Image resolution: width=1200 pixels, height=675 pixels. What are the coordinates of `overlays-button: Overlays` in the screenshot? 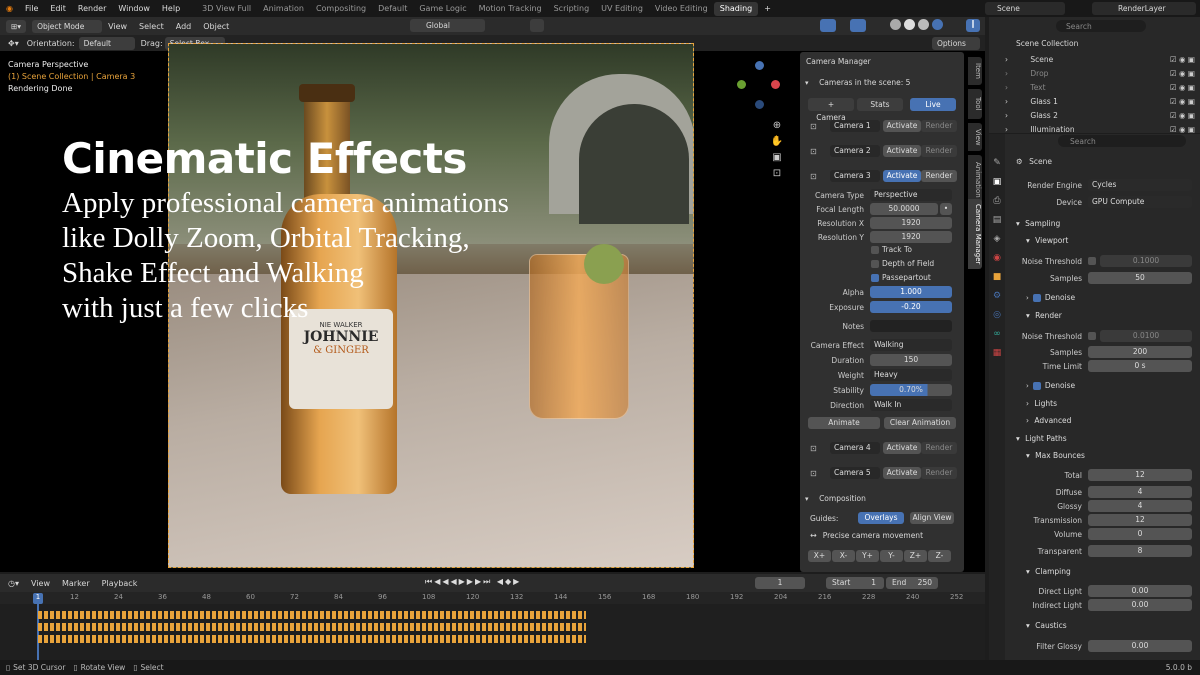 It's located at (881, 518).